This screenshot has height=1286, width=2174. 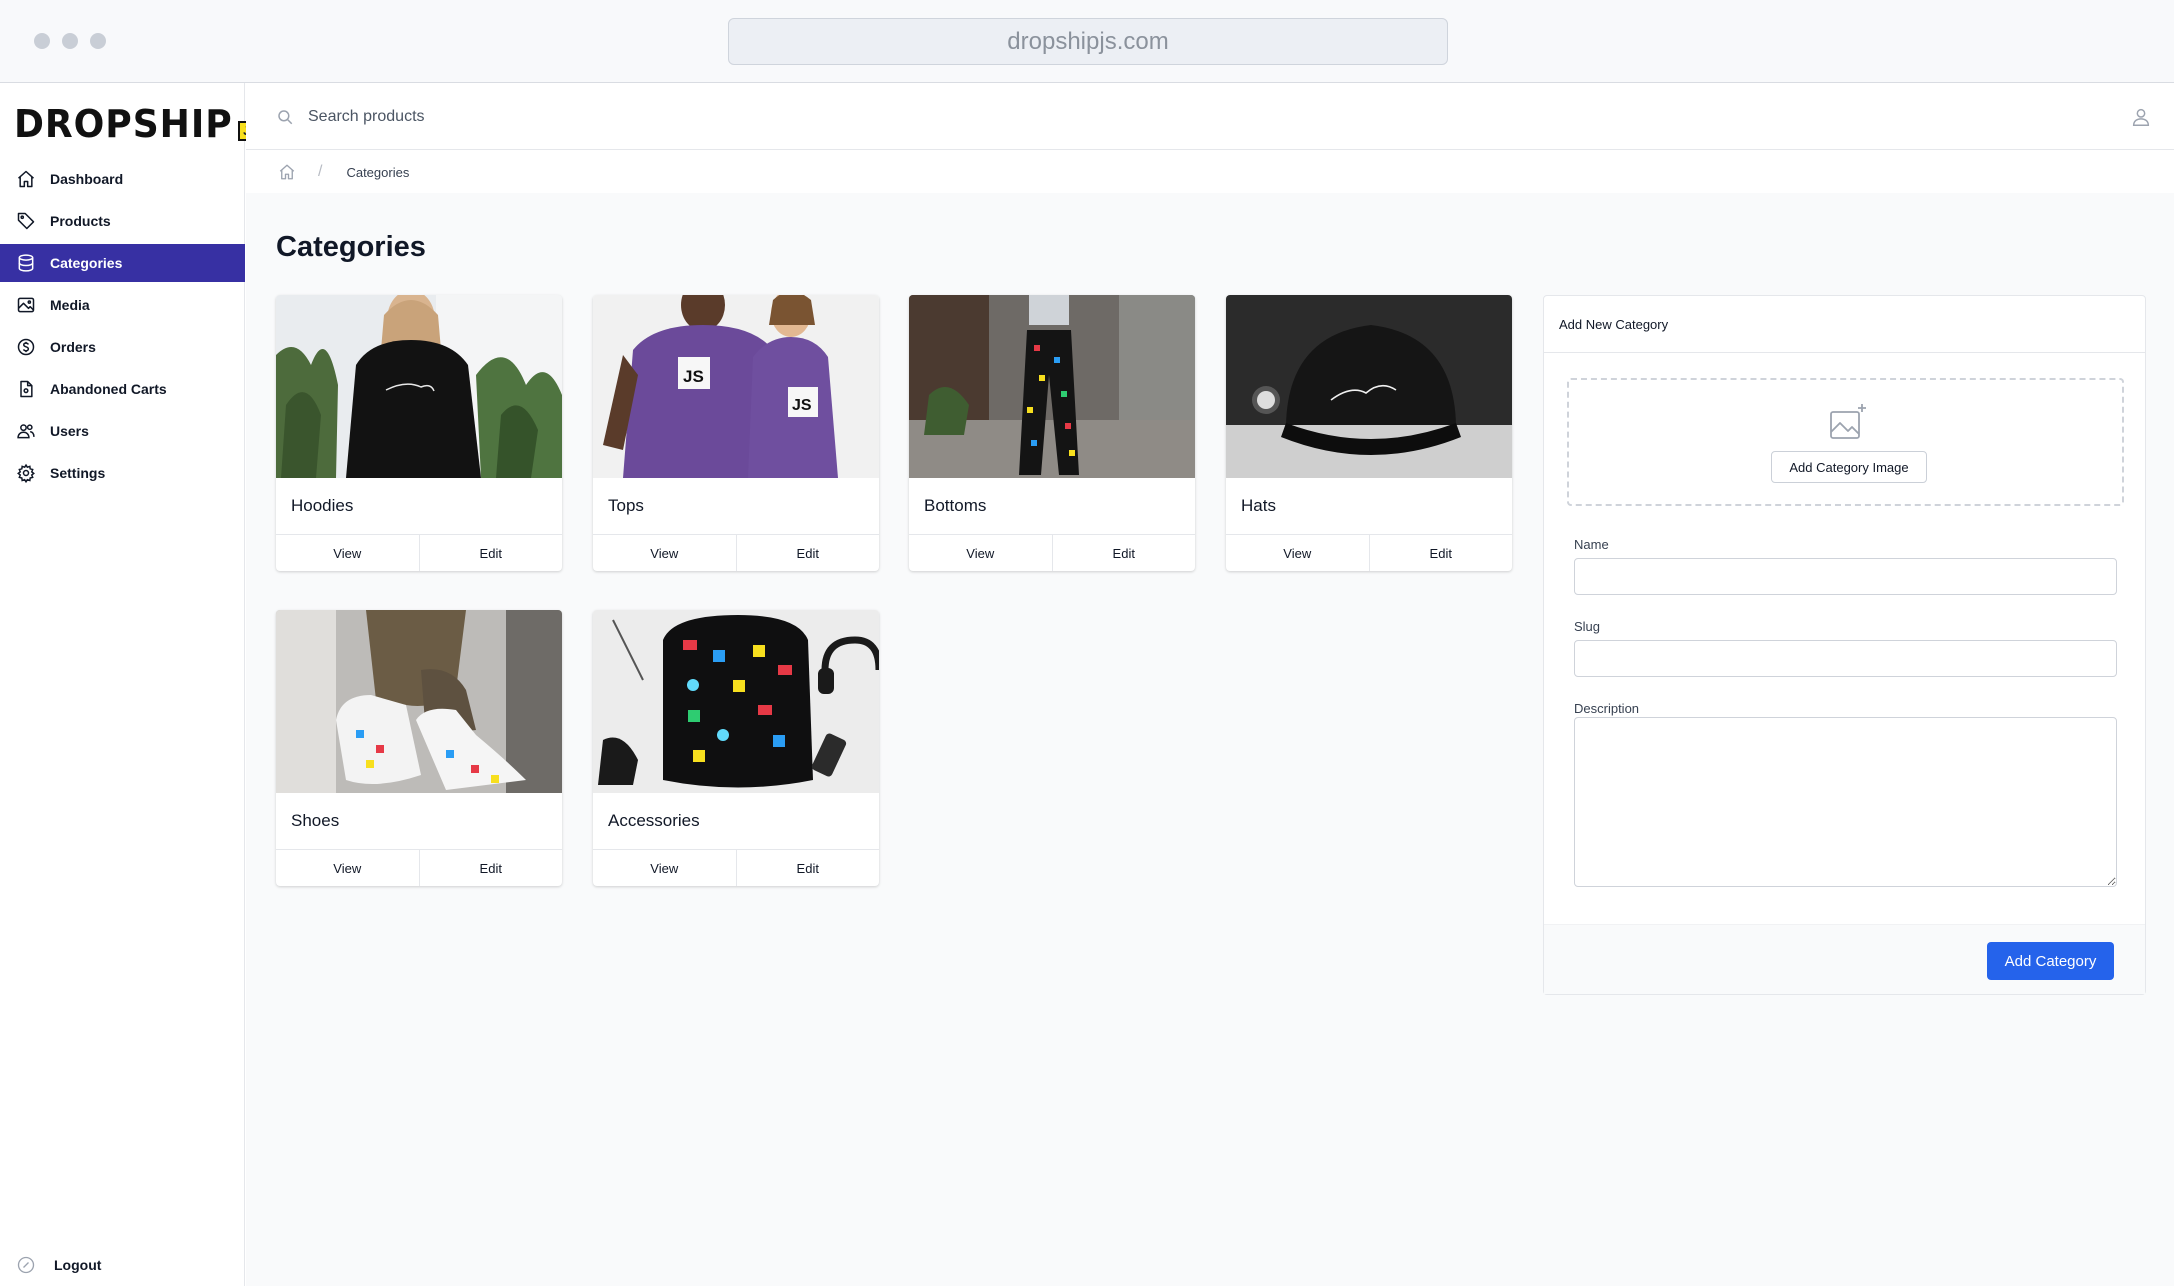 What do you see at coordinates (122, 473) in the screenshot?
I see `sidebar-item-settings: Settings` at bounding box center [122, 473].